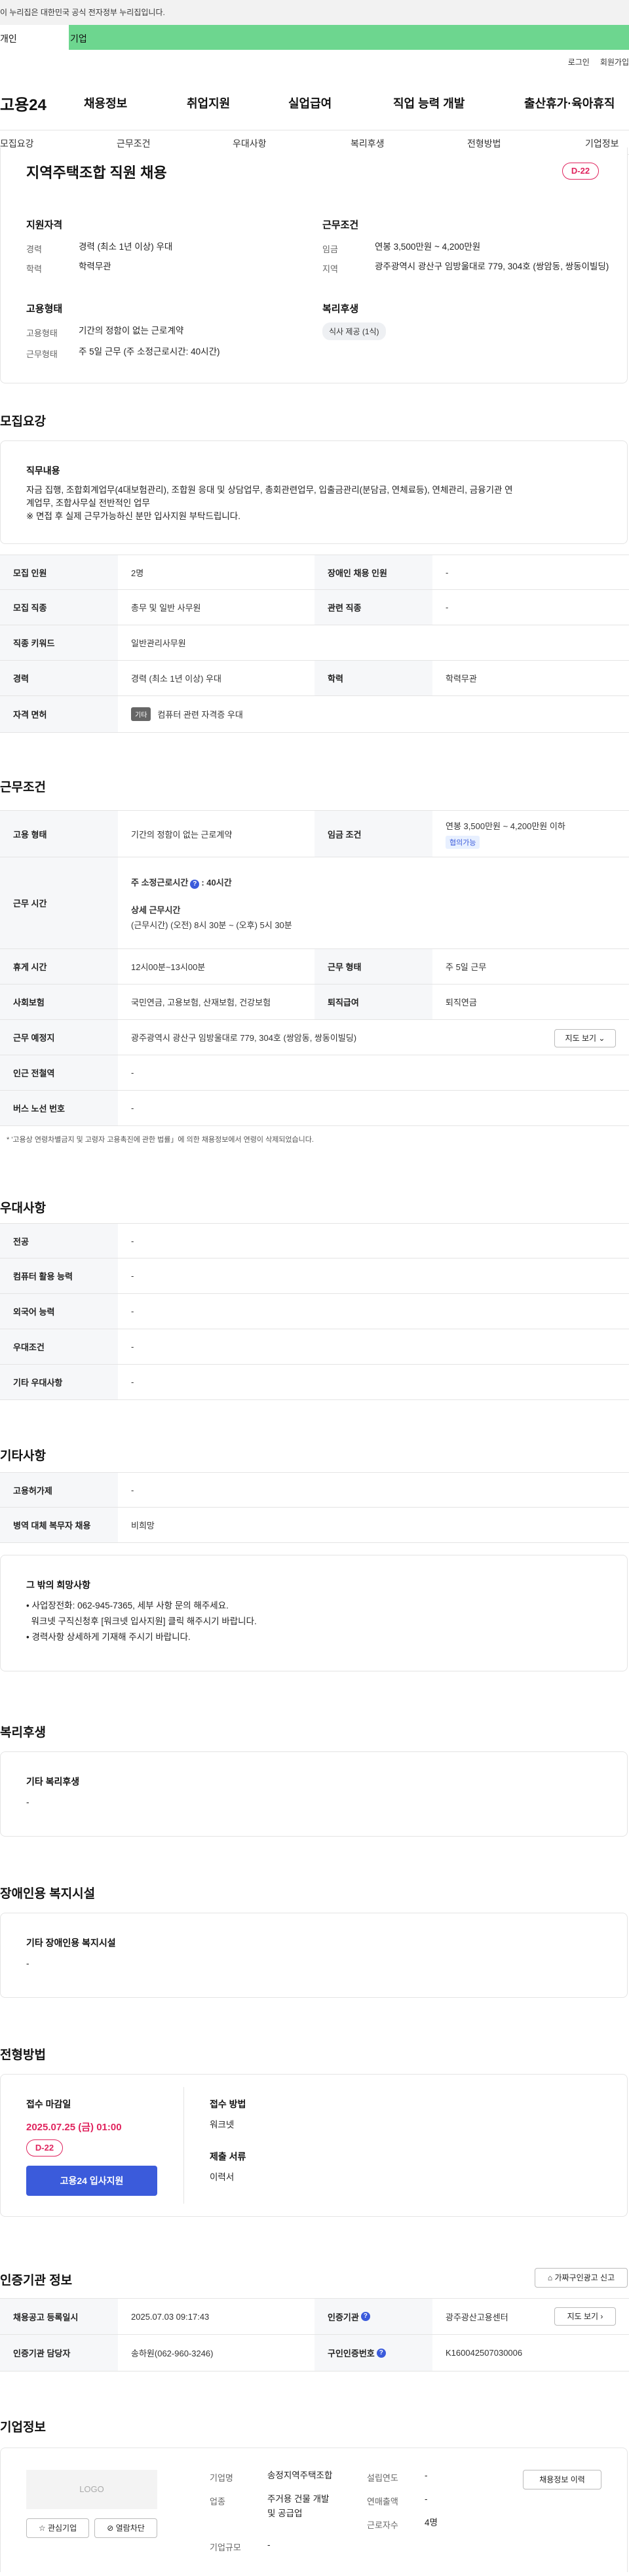 The width and height of the screenshot is (629, 2576). I want to click on table-row: 외국어 능력 -, so click(314, 1311).